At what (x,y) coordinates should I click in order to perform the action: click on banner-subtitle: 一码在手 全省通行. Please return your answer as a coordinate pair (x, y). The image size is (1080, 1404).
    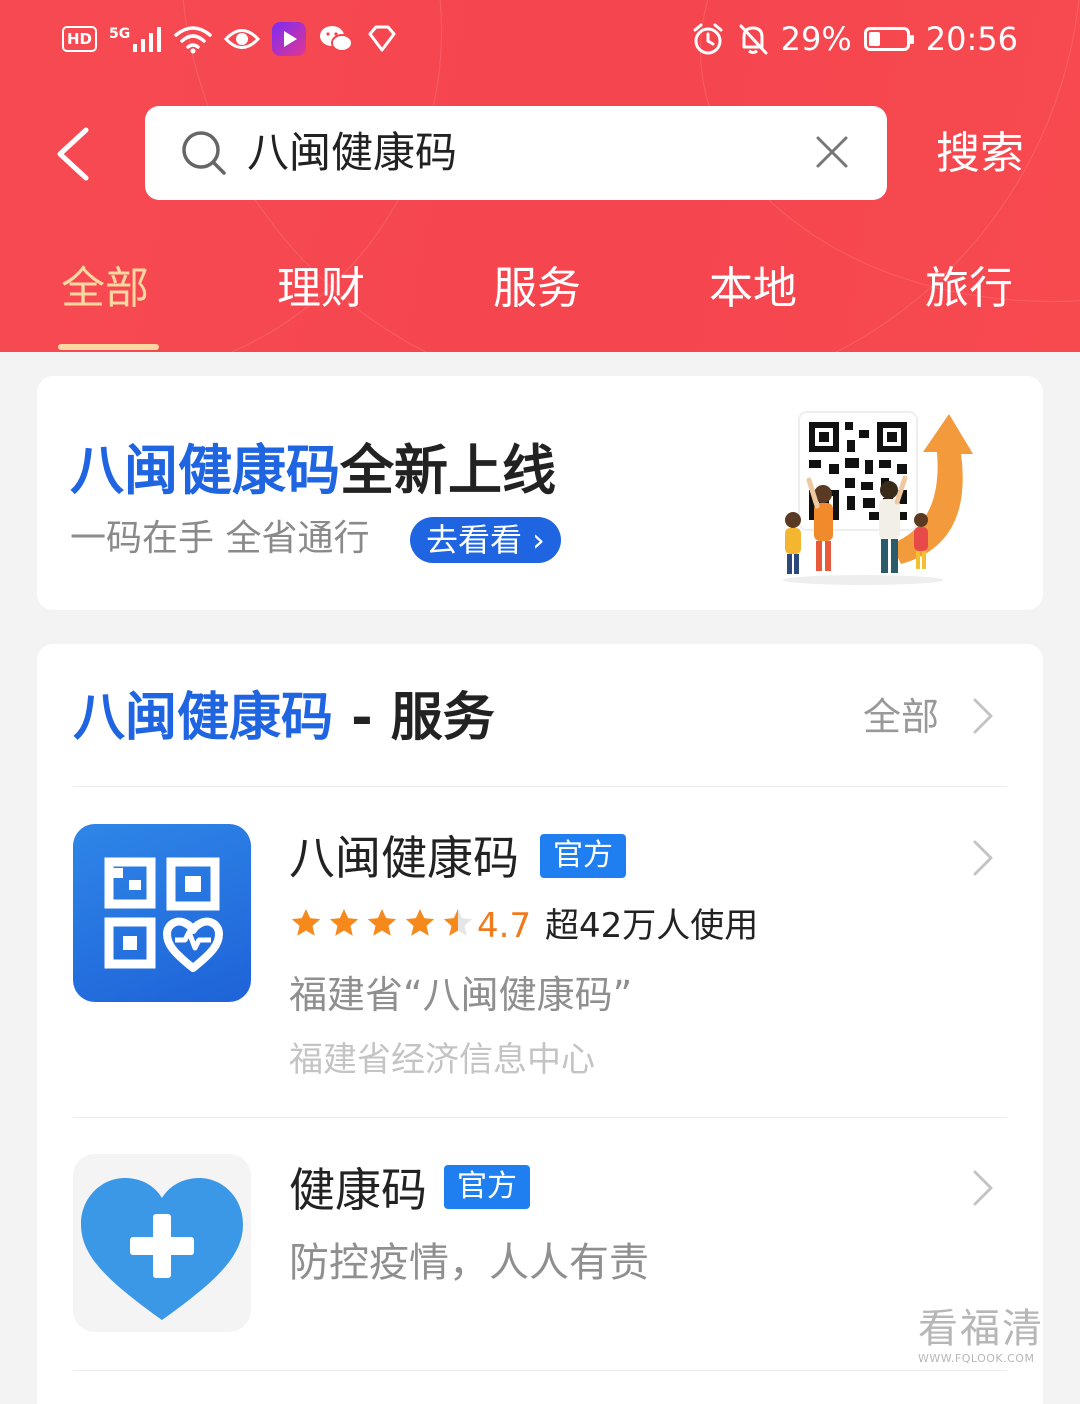
    Looking at the image, I should click on (220, 538).